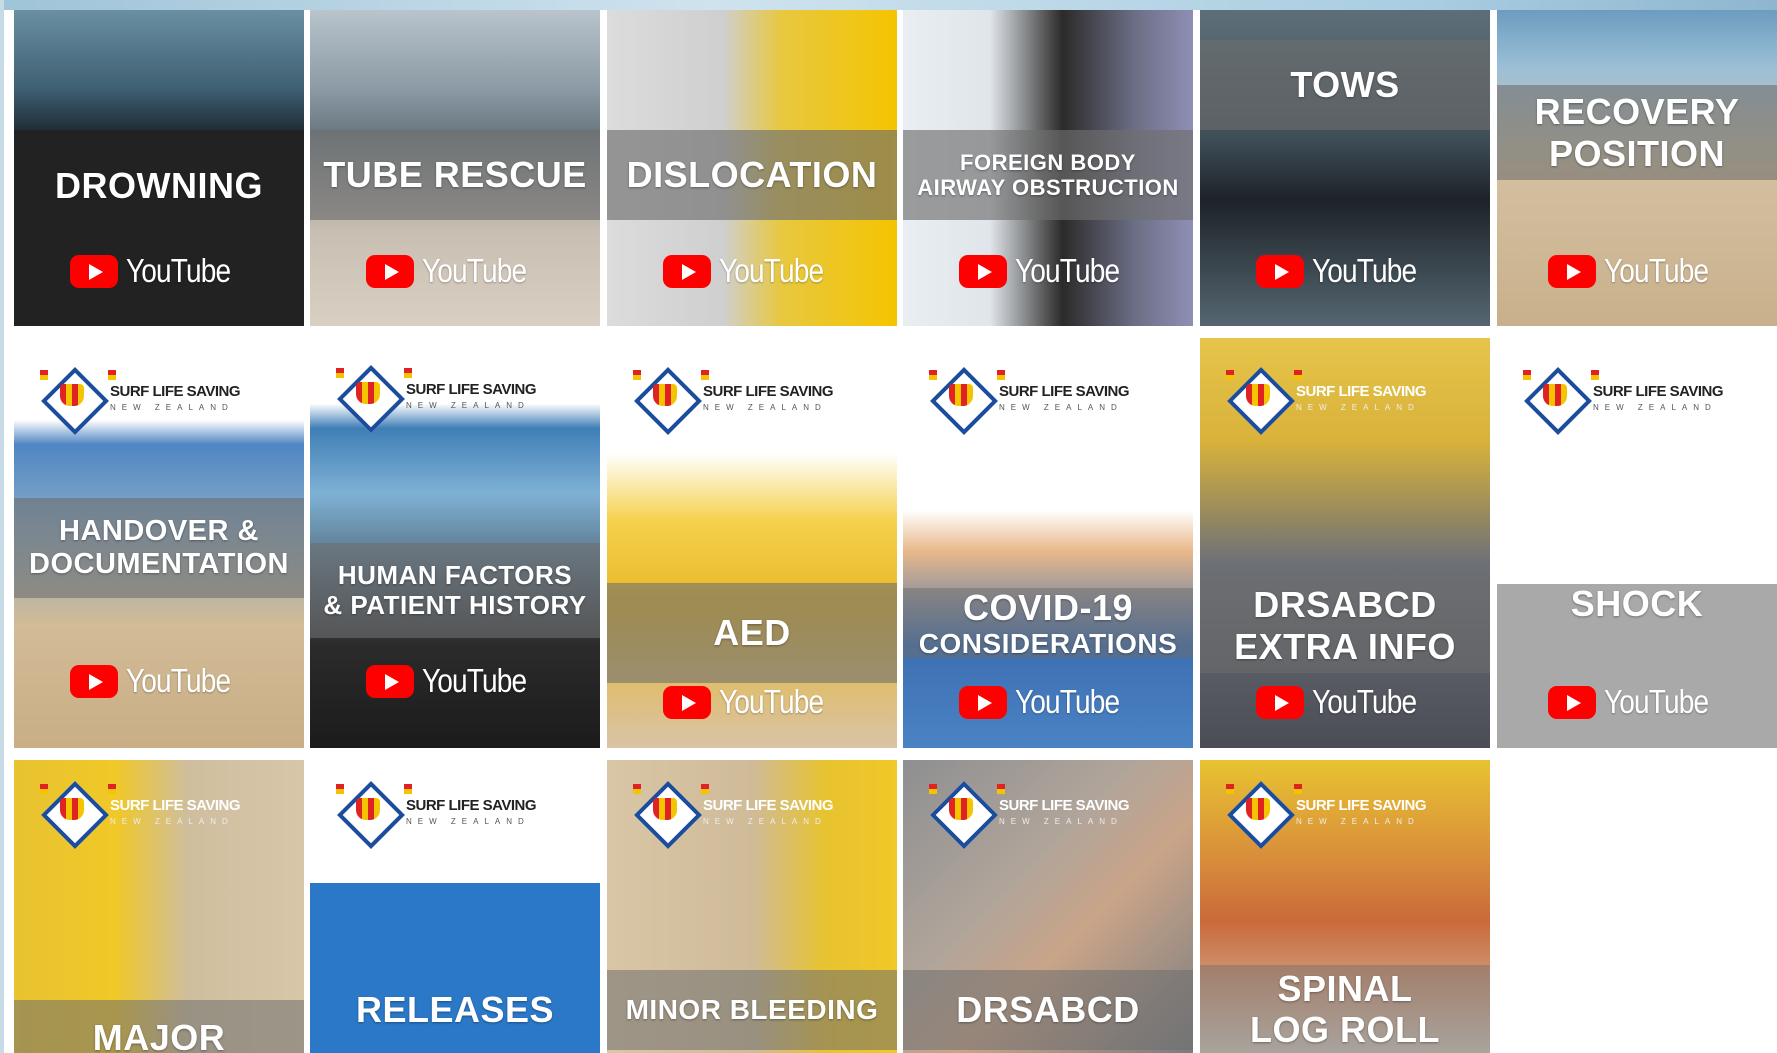 This screenshot has height=1053, width=1777. I want to click on tile-dislocation: DISLOCATION YouTube, so click(752, 168).